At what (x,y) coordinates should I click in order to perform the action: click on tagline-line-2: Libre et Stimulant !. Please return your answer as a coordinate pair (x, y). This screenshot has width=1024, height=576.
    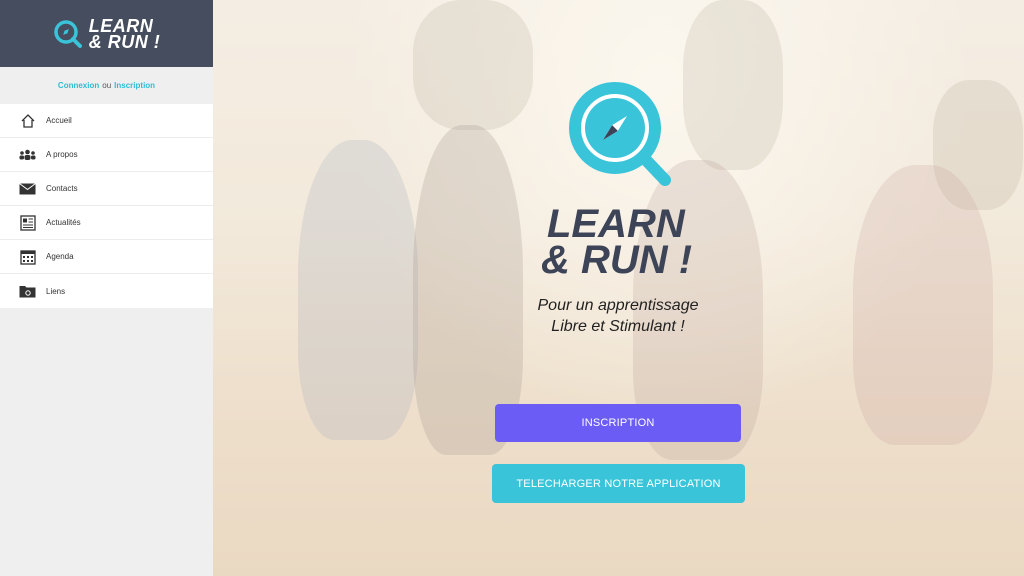
    Looking at the image, I should click on (618, 326).